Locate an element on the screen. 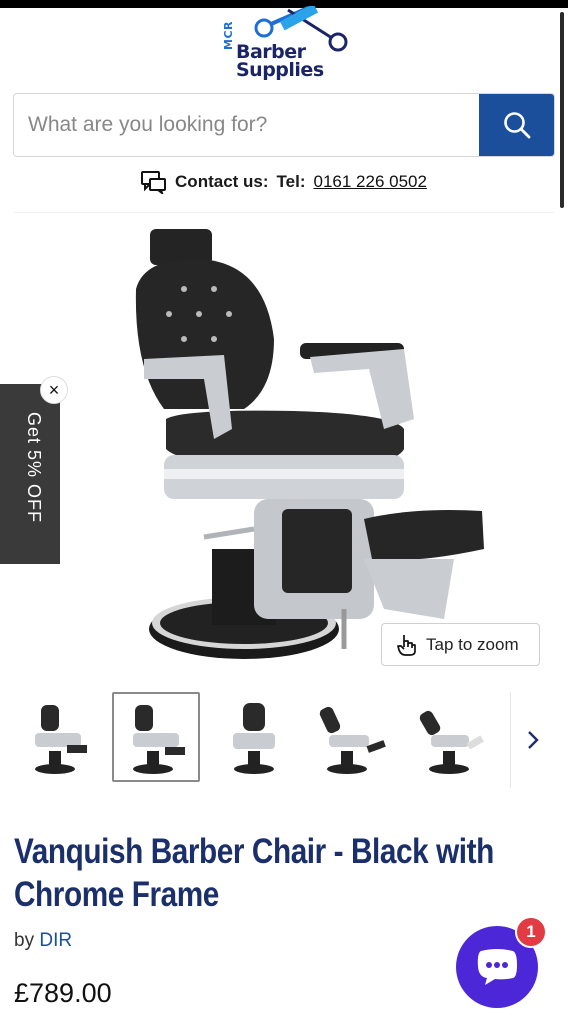 The width and height of the screenshot is (568, 1024). search-bar is located at coordinates (284, 125).